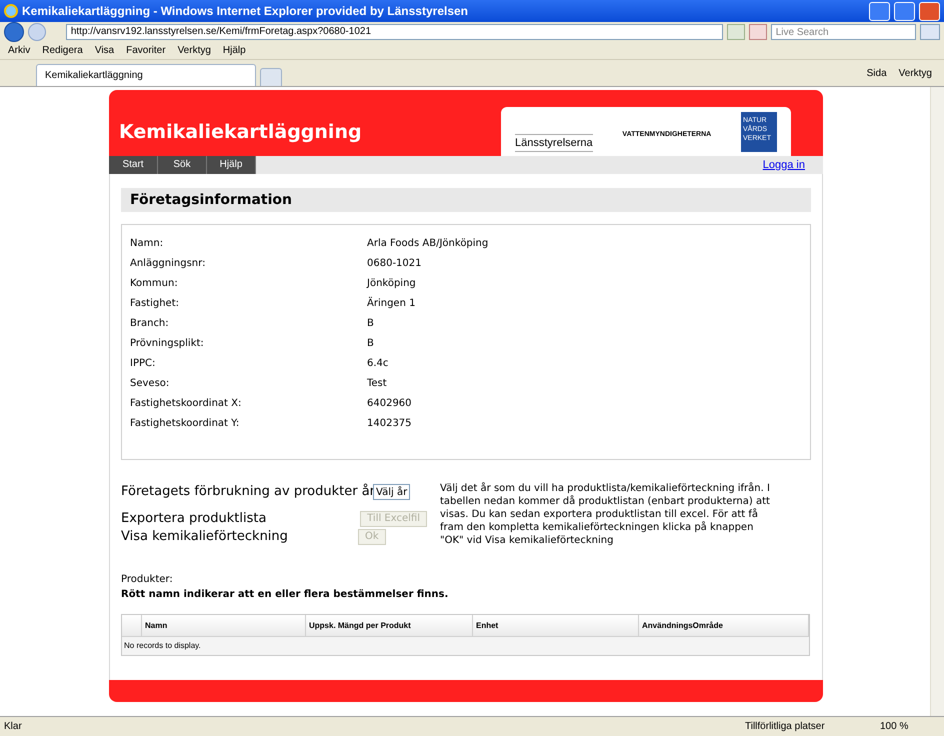 The image size is (944, 736). Describe the element at coordinates (930, 32) in the screenshot. I see `search-button` at that location.